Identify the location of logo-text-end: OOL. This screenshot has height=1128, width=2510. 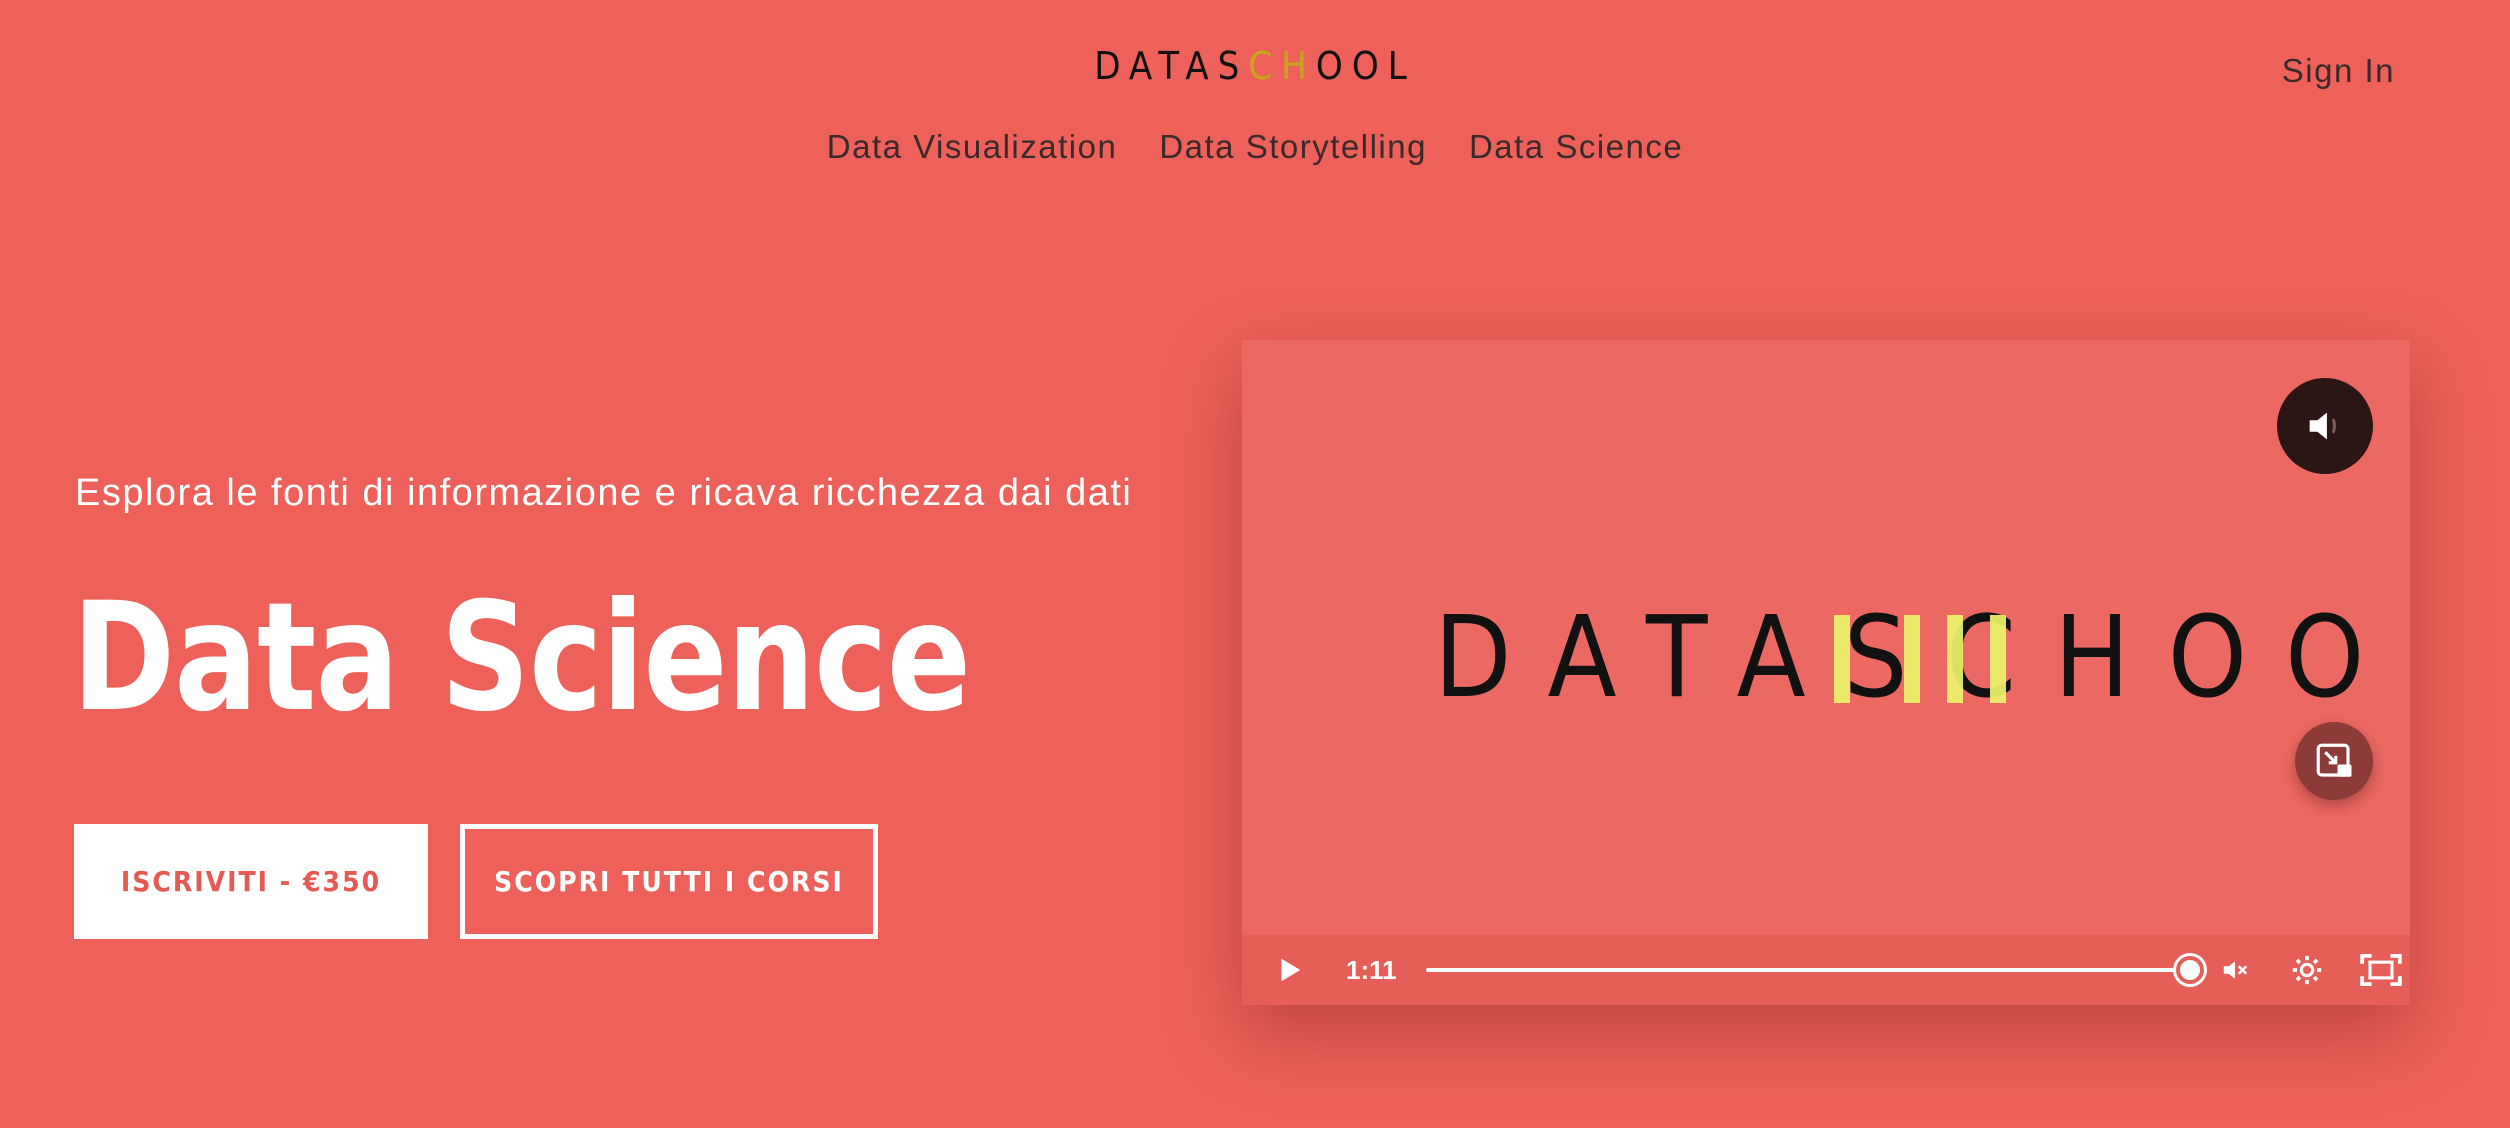
(1365, 66).